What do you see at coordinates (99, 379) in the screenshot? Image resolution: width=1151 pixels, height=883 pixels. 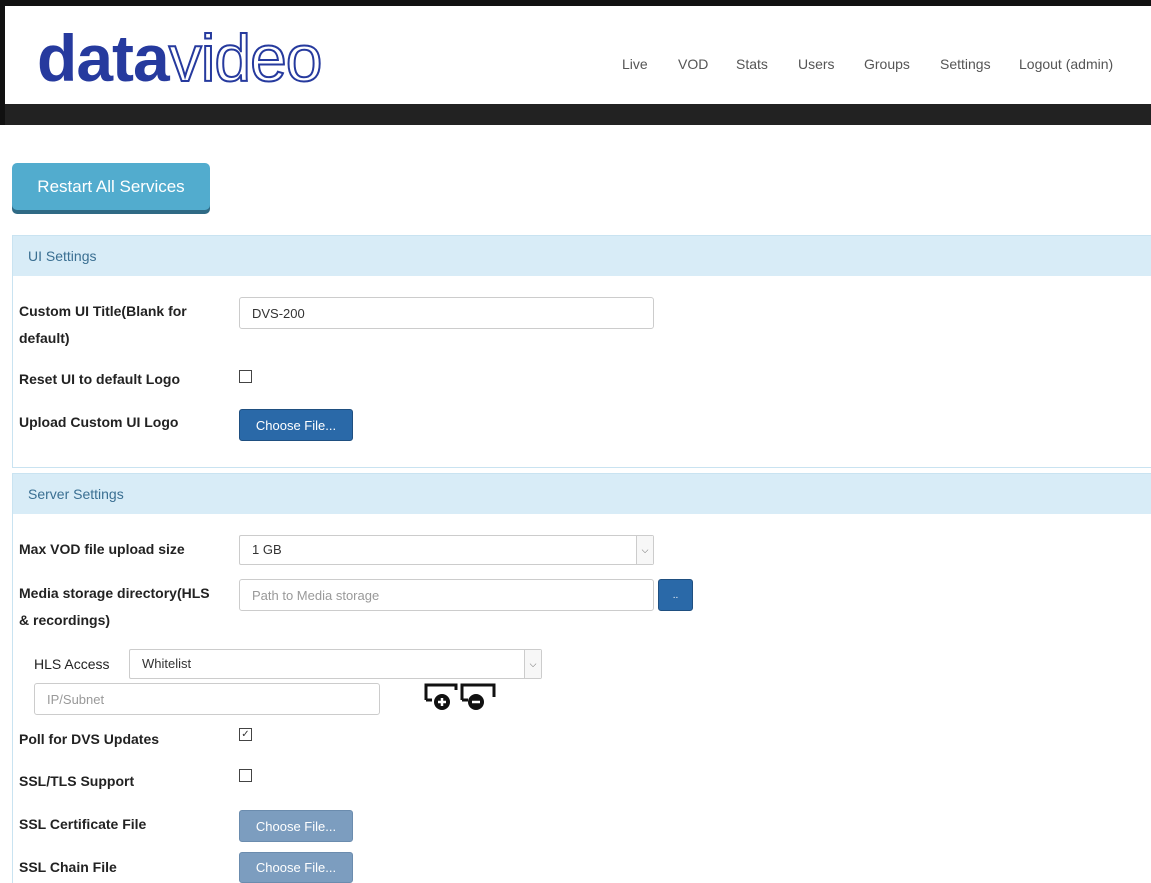 I see `reset-logo-label: Reset UI to default Logo` at bounding box center [99, 379].